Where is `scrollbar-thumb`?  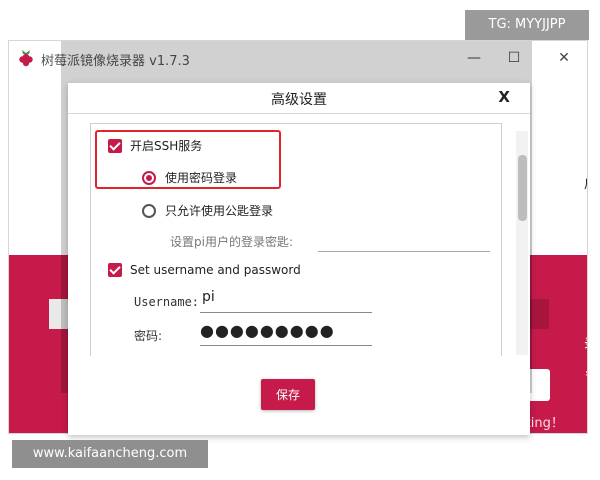
scrollbar-thumb is located at coordinates (522, 188).